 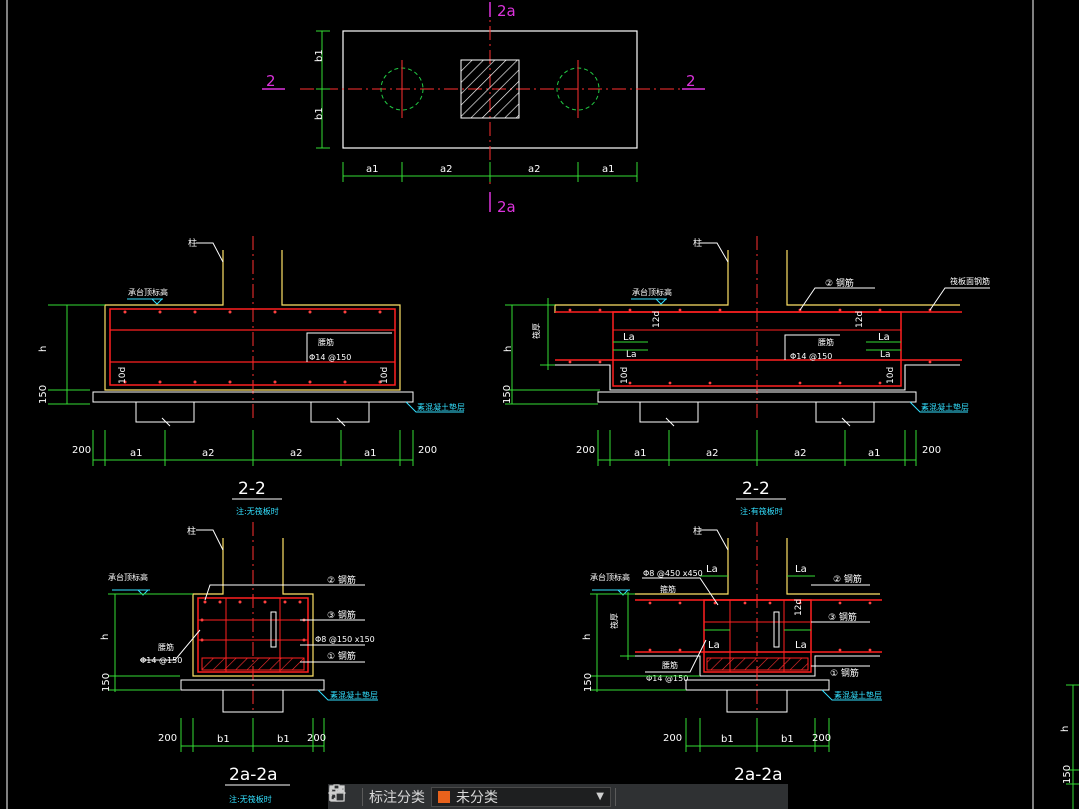 I want to click on bl-title: 2a-2a, so click(x=253, y=775).